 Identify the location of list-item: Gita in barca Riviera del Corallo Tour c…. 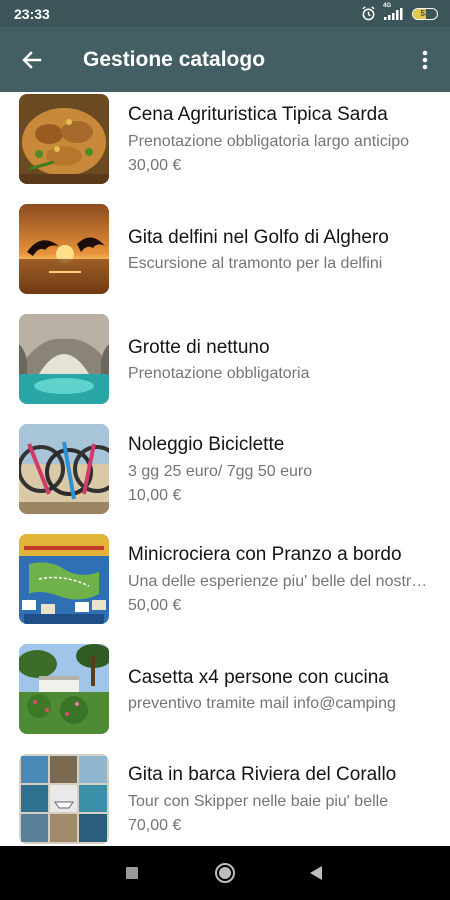
(225, 799).